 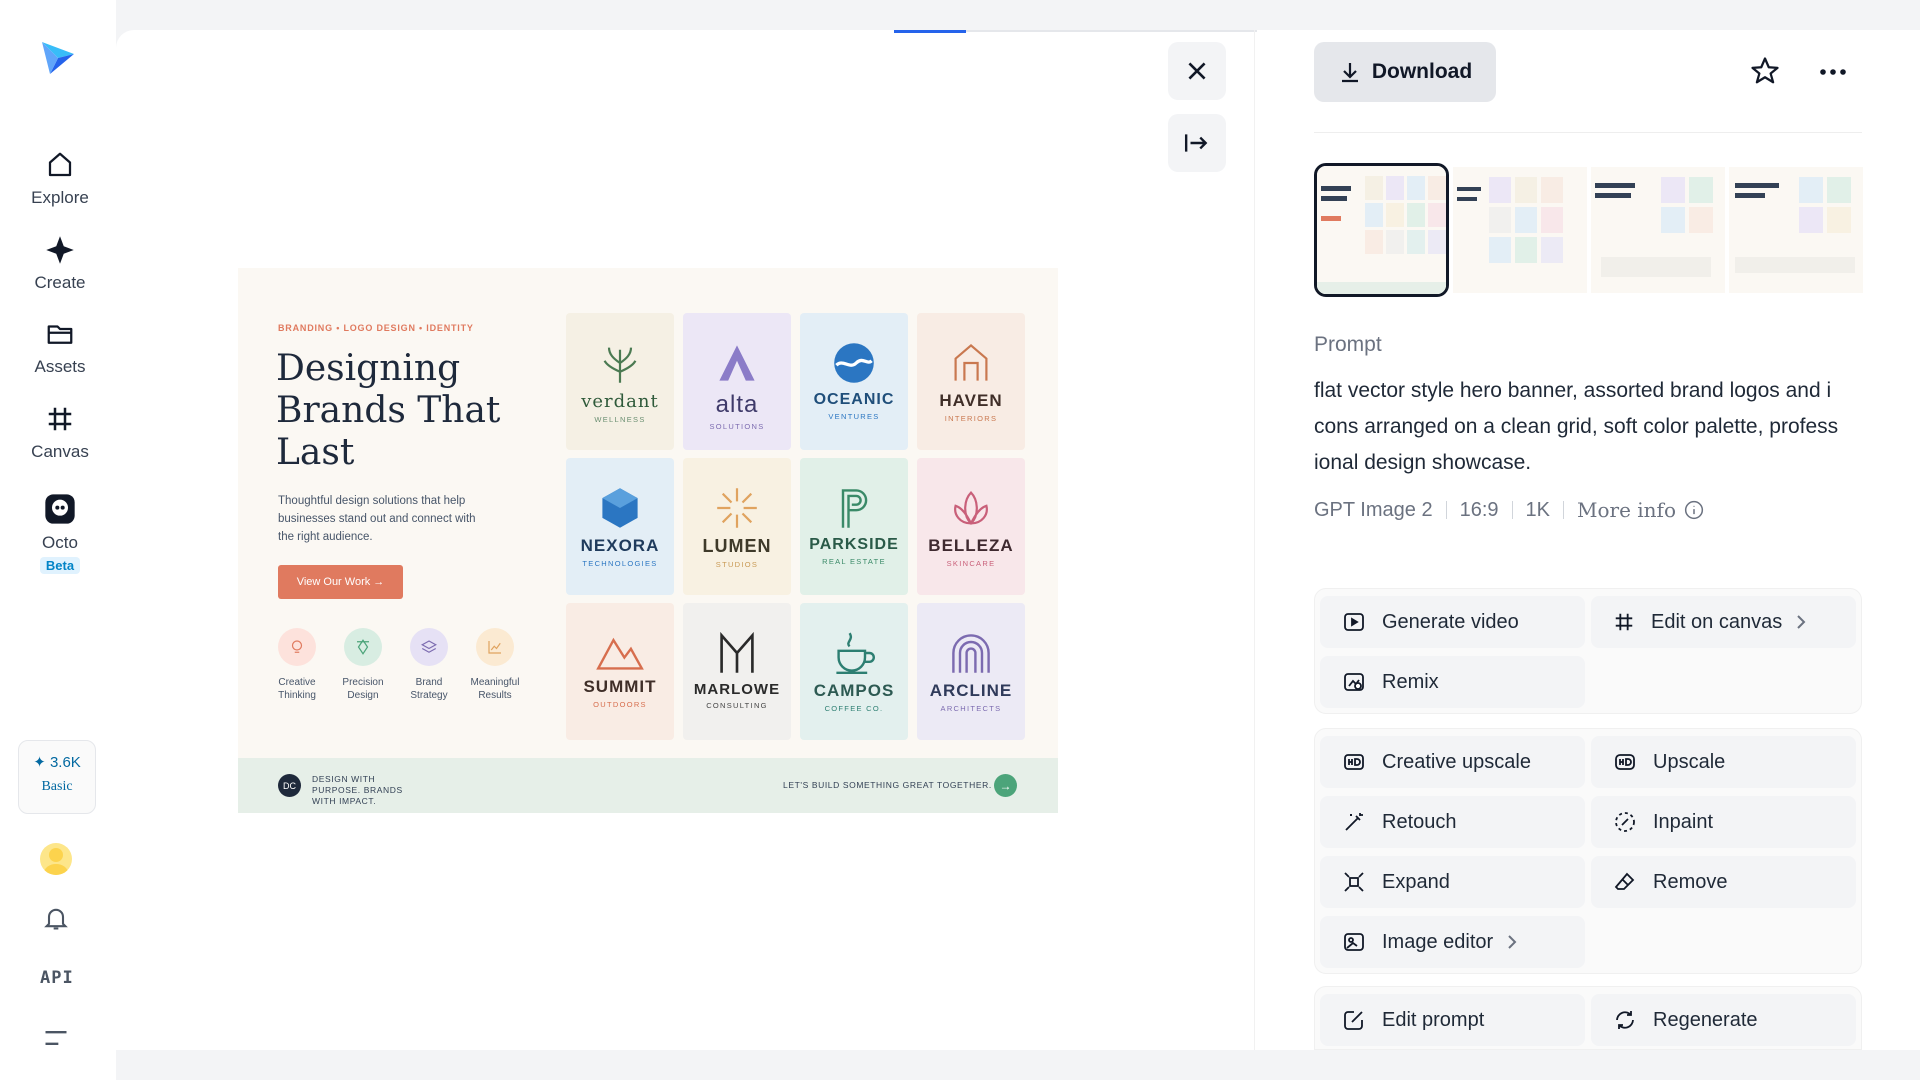 What do you see at coordinates (297, 647) in the screenshot?
I see `lightbulb-icon` at bounding box center [297, 647].